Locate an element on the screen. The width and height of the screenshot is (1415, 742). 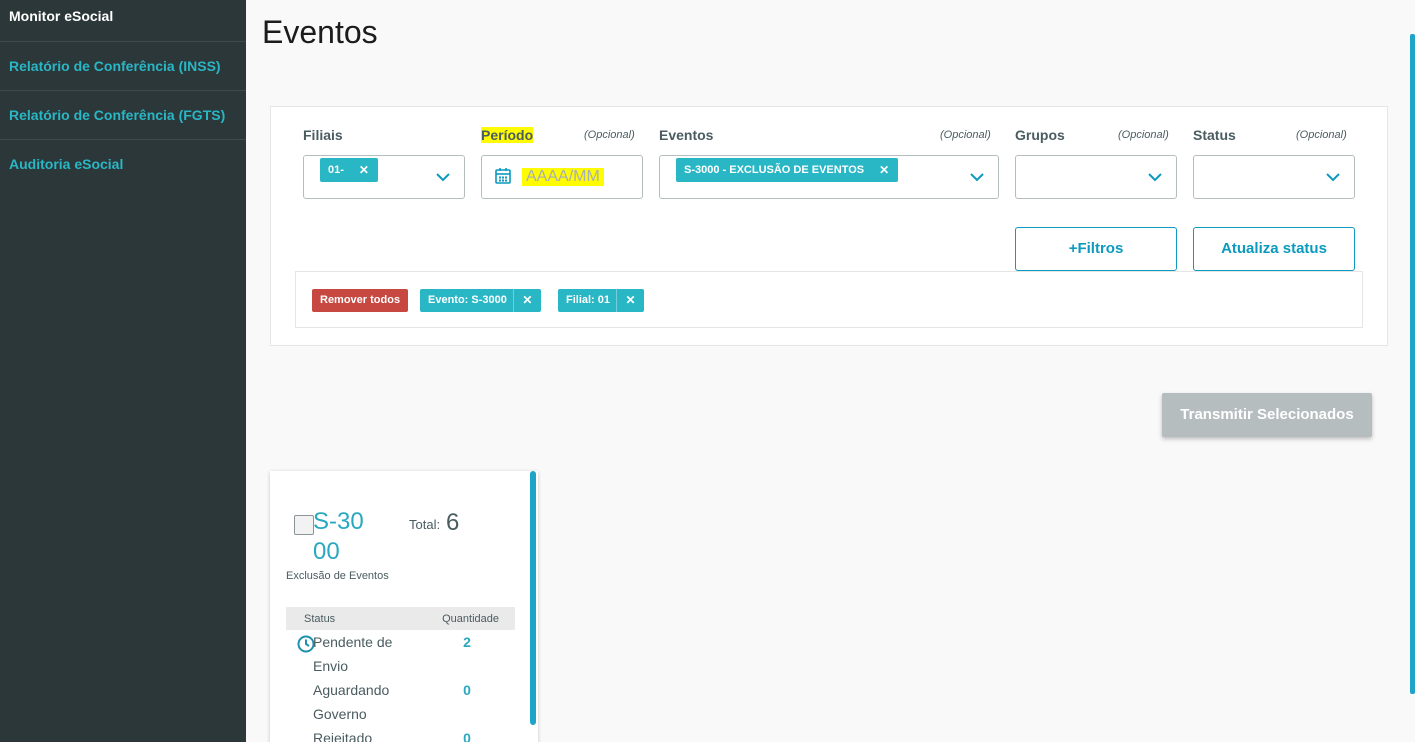
eventos-select: S-3000 - EXCLUSÃO DE EVENTOS ✕ is located at coordinates (829, 177).